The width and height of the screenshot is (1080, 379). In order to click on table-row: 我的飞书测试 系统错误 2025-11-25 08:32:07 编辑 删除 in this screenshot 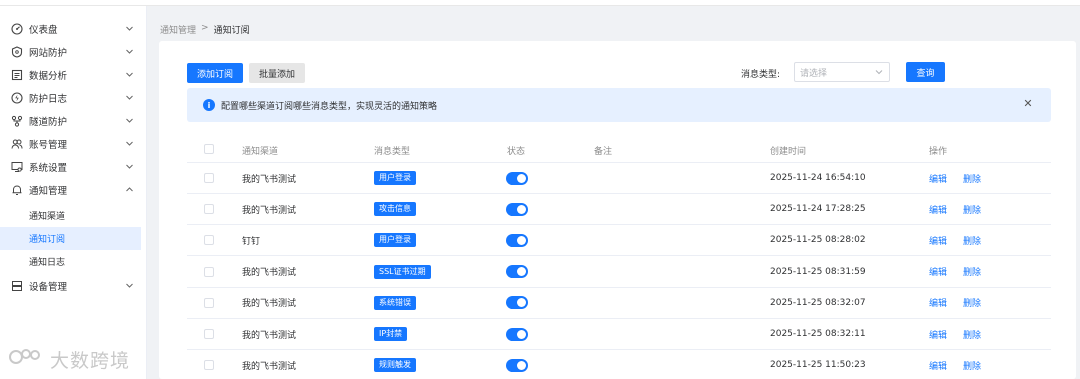, I will do `click(619, 303)`.